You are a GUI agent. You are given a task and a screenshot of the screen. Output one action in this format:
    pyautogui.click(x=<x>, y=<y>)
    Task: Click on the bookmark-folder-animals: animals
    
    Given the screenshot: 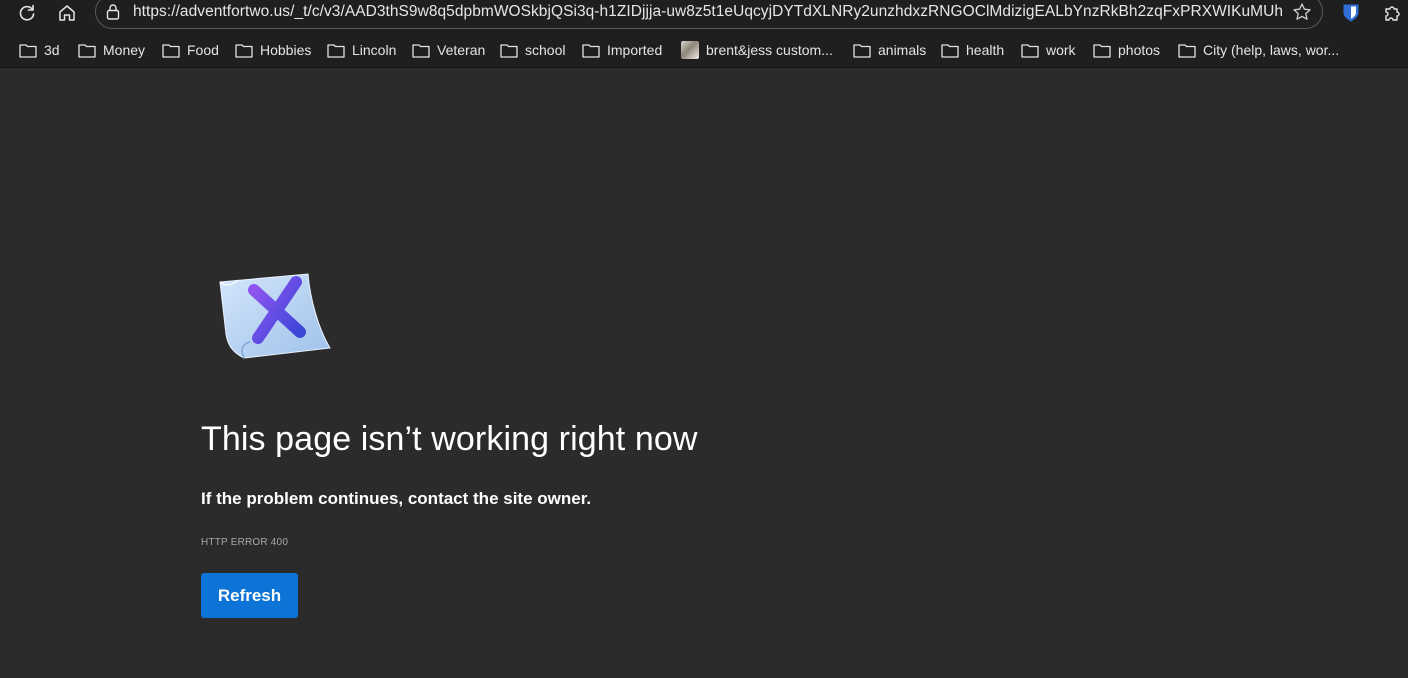 What is the action you would take?
    pyautogui.click(x=889, y=50)
    